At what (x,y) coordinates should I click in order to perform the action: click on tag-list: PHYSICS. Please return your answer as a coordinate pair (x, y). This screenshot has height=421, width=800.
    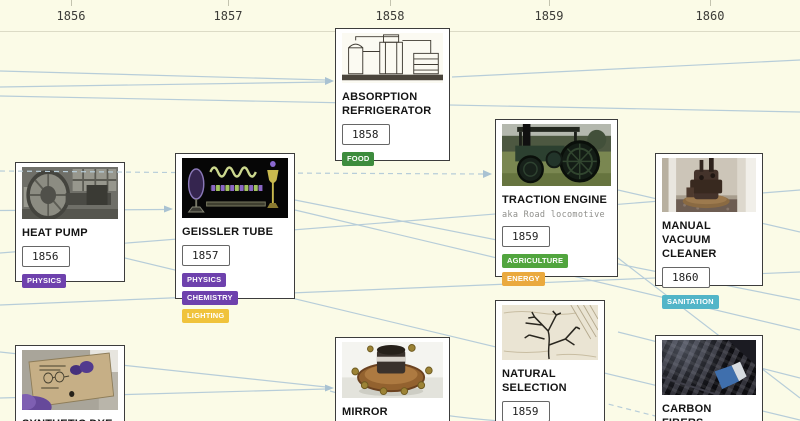
    Looking at the image, I should click on (70, 279).